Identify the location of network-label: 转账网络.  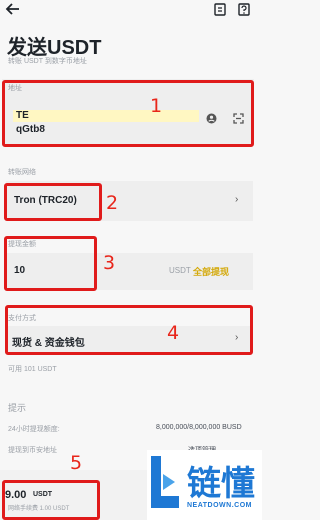
(22, 172).